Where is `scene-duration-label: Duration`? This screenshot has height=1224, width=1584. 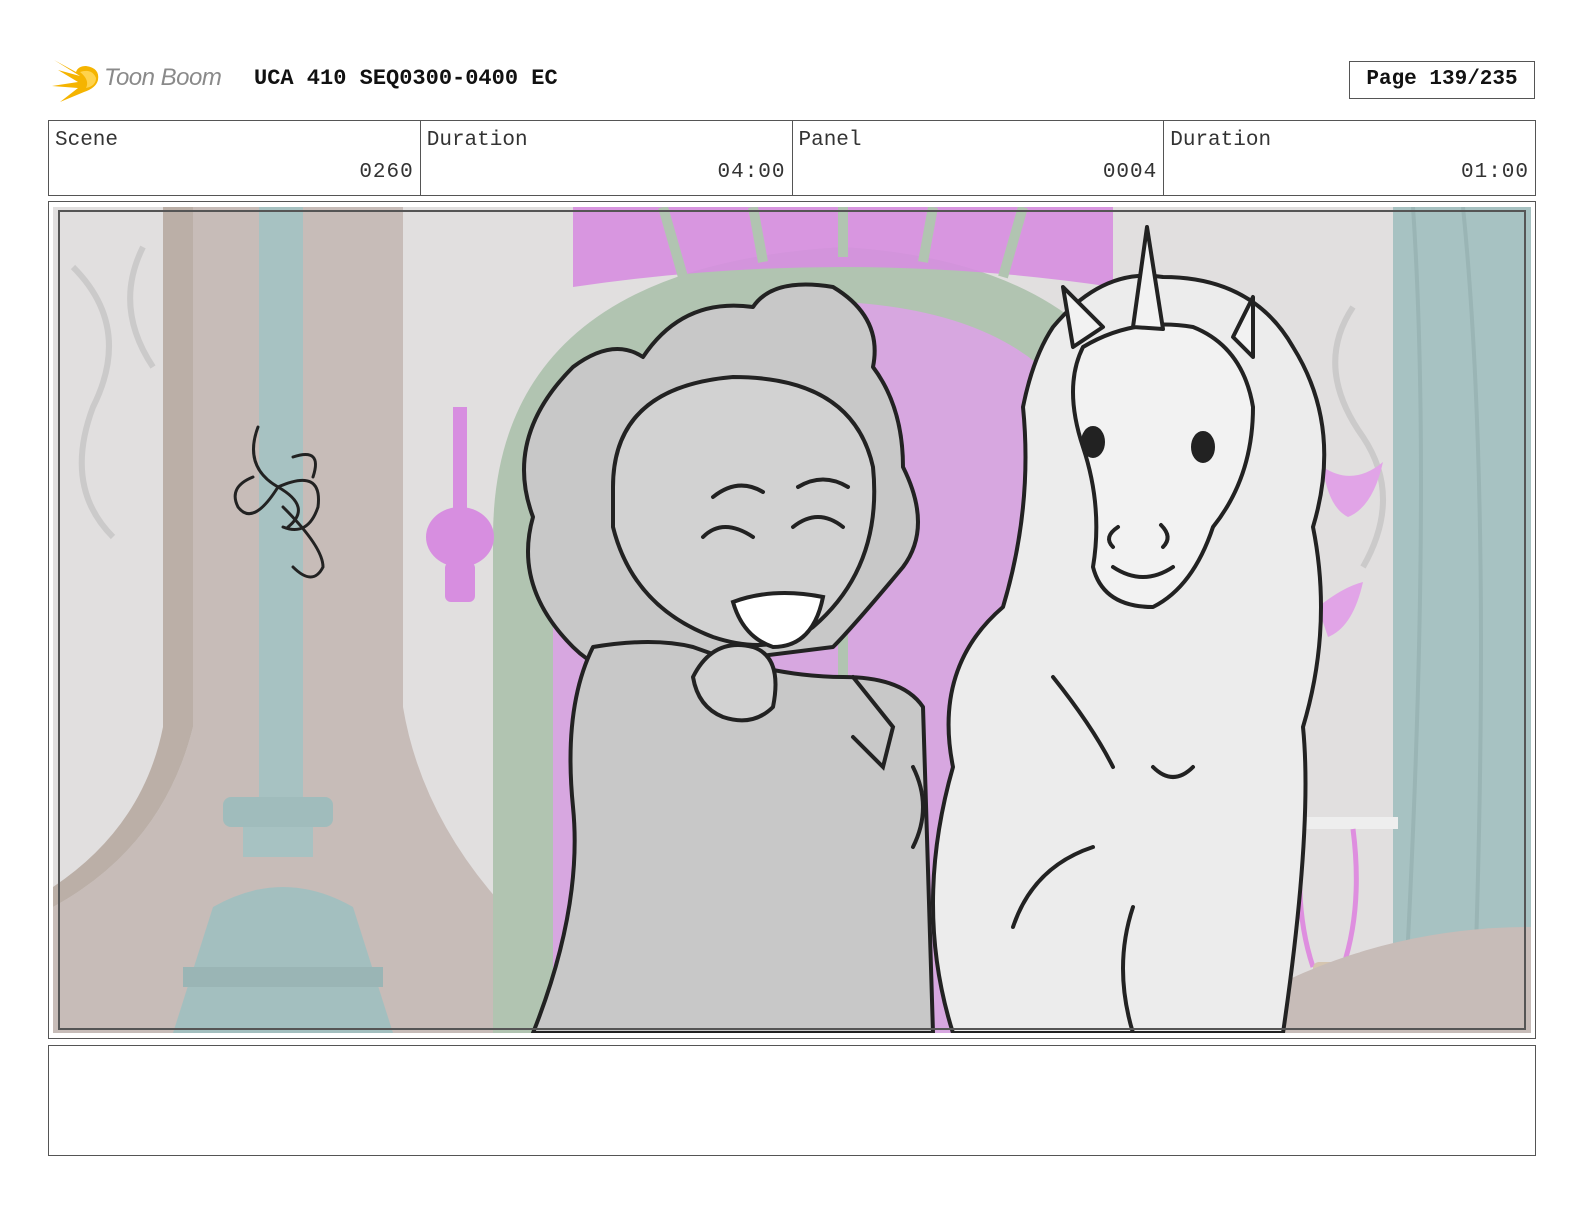
scene-duration-label: Duration is located at coordinates (477, 140).